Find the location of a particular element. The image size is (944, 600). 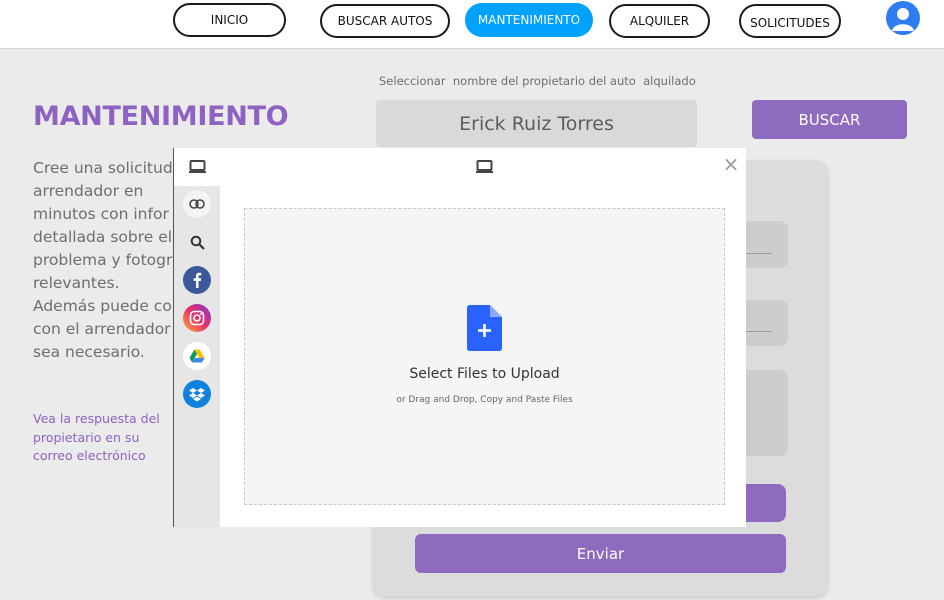

search-button: BUSCAR is located at coordinates (829, 119).